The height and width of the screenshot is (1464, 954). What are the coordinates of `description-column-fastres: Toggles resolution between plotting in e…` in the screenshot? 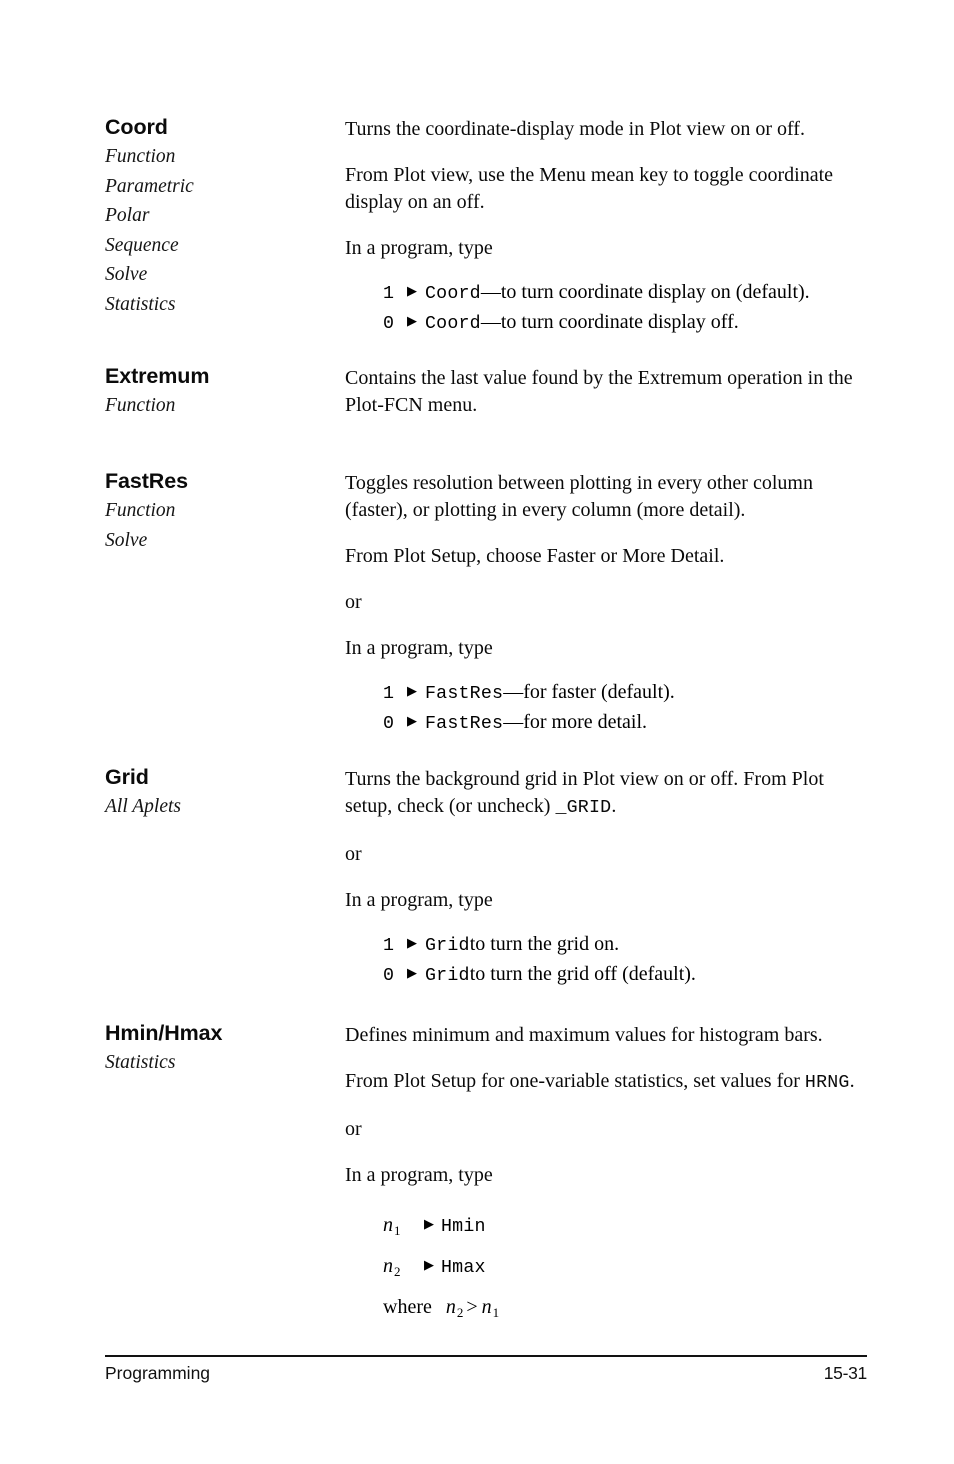 It's located at (606, 611).